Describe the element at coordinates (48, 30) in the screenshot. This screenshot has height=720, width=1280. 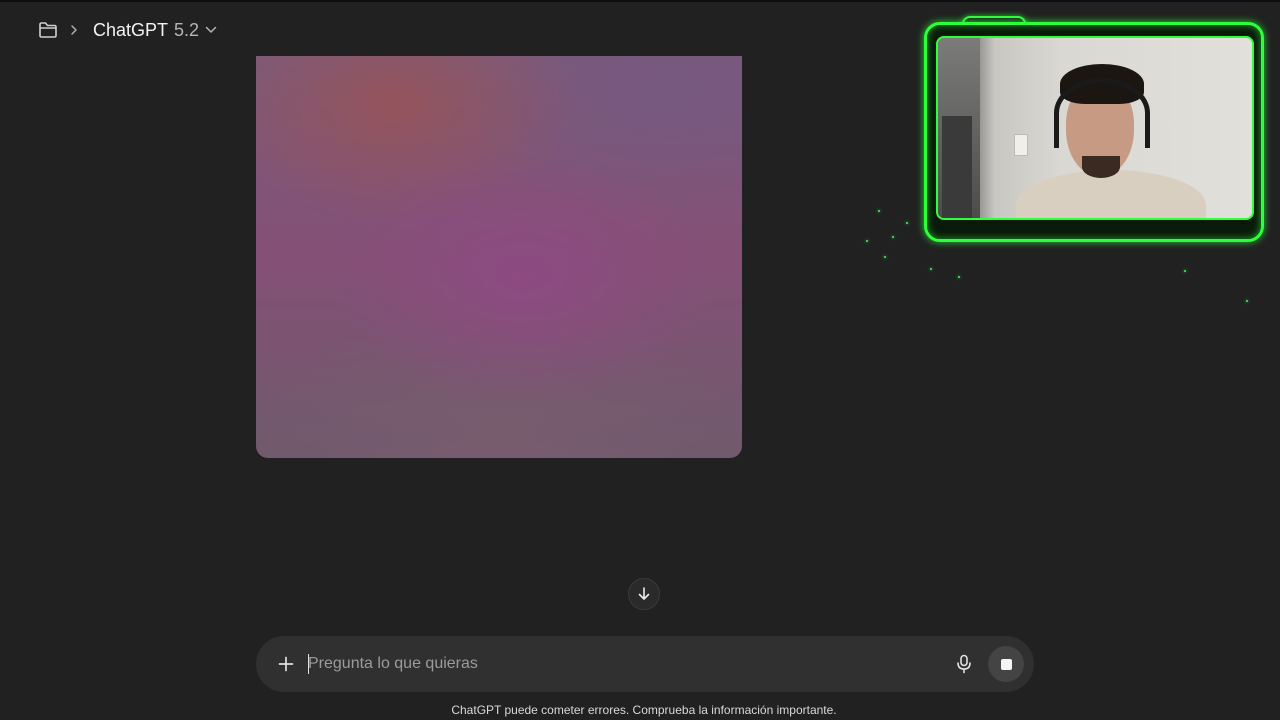
I see `folder-icon` at that location.